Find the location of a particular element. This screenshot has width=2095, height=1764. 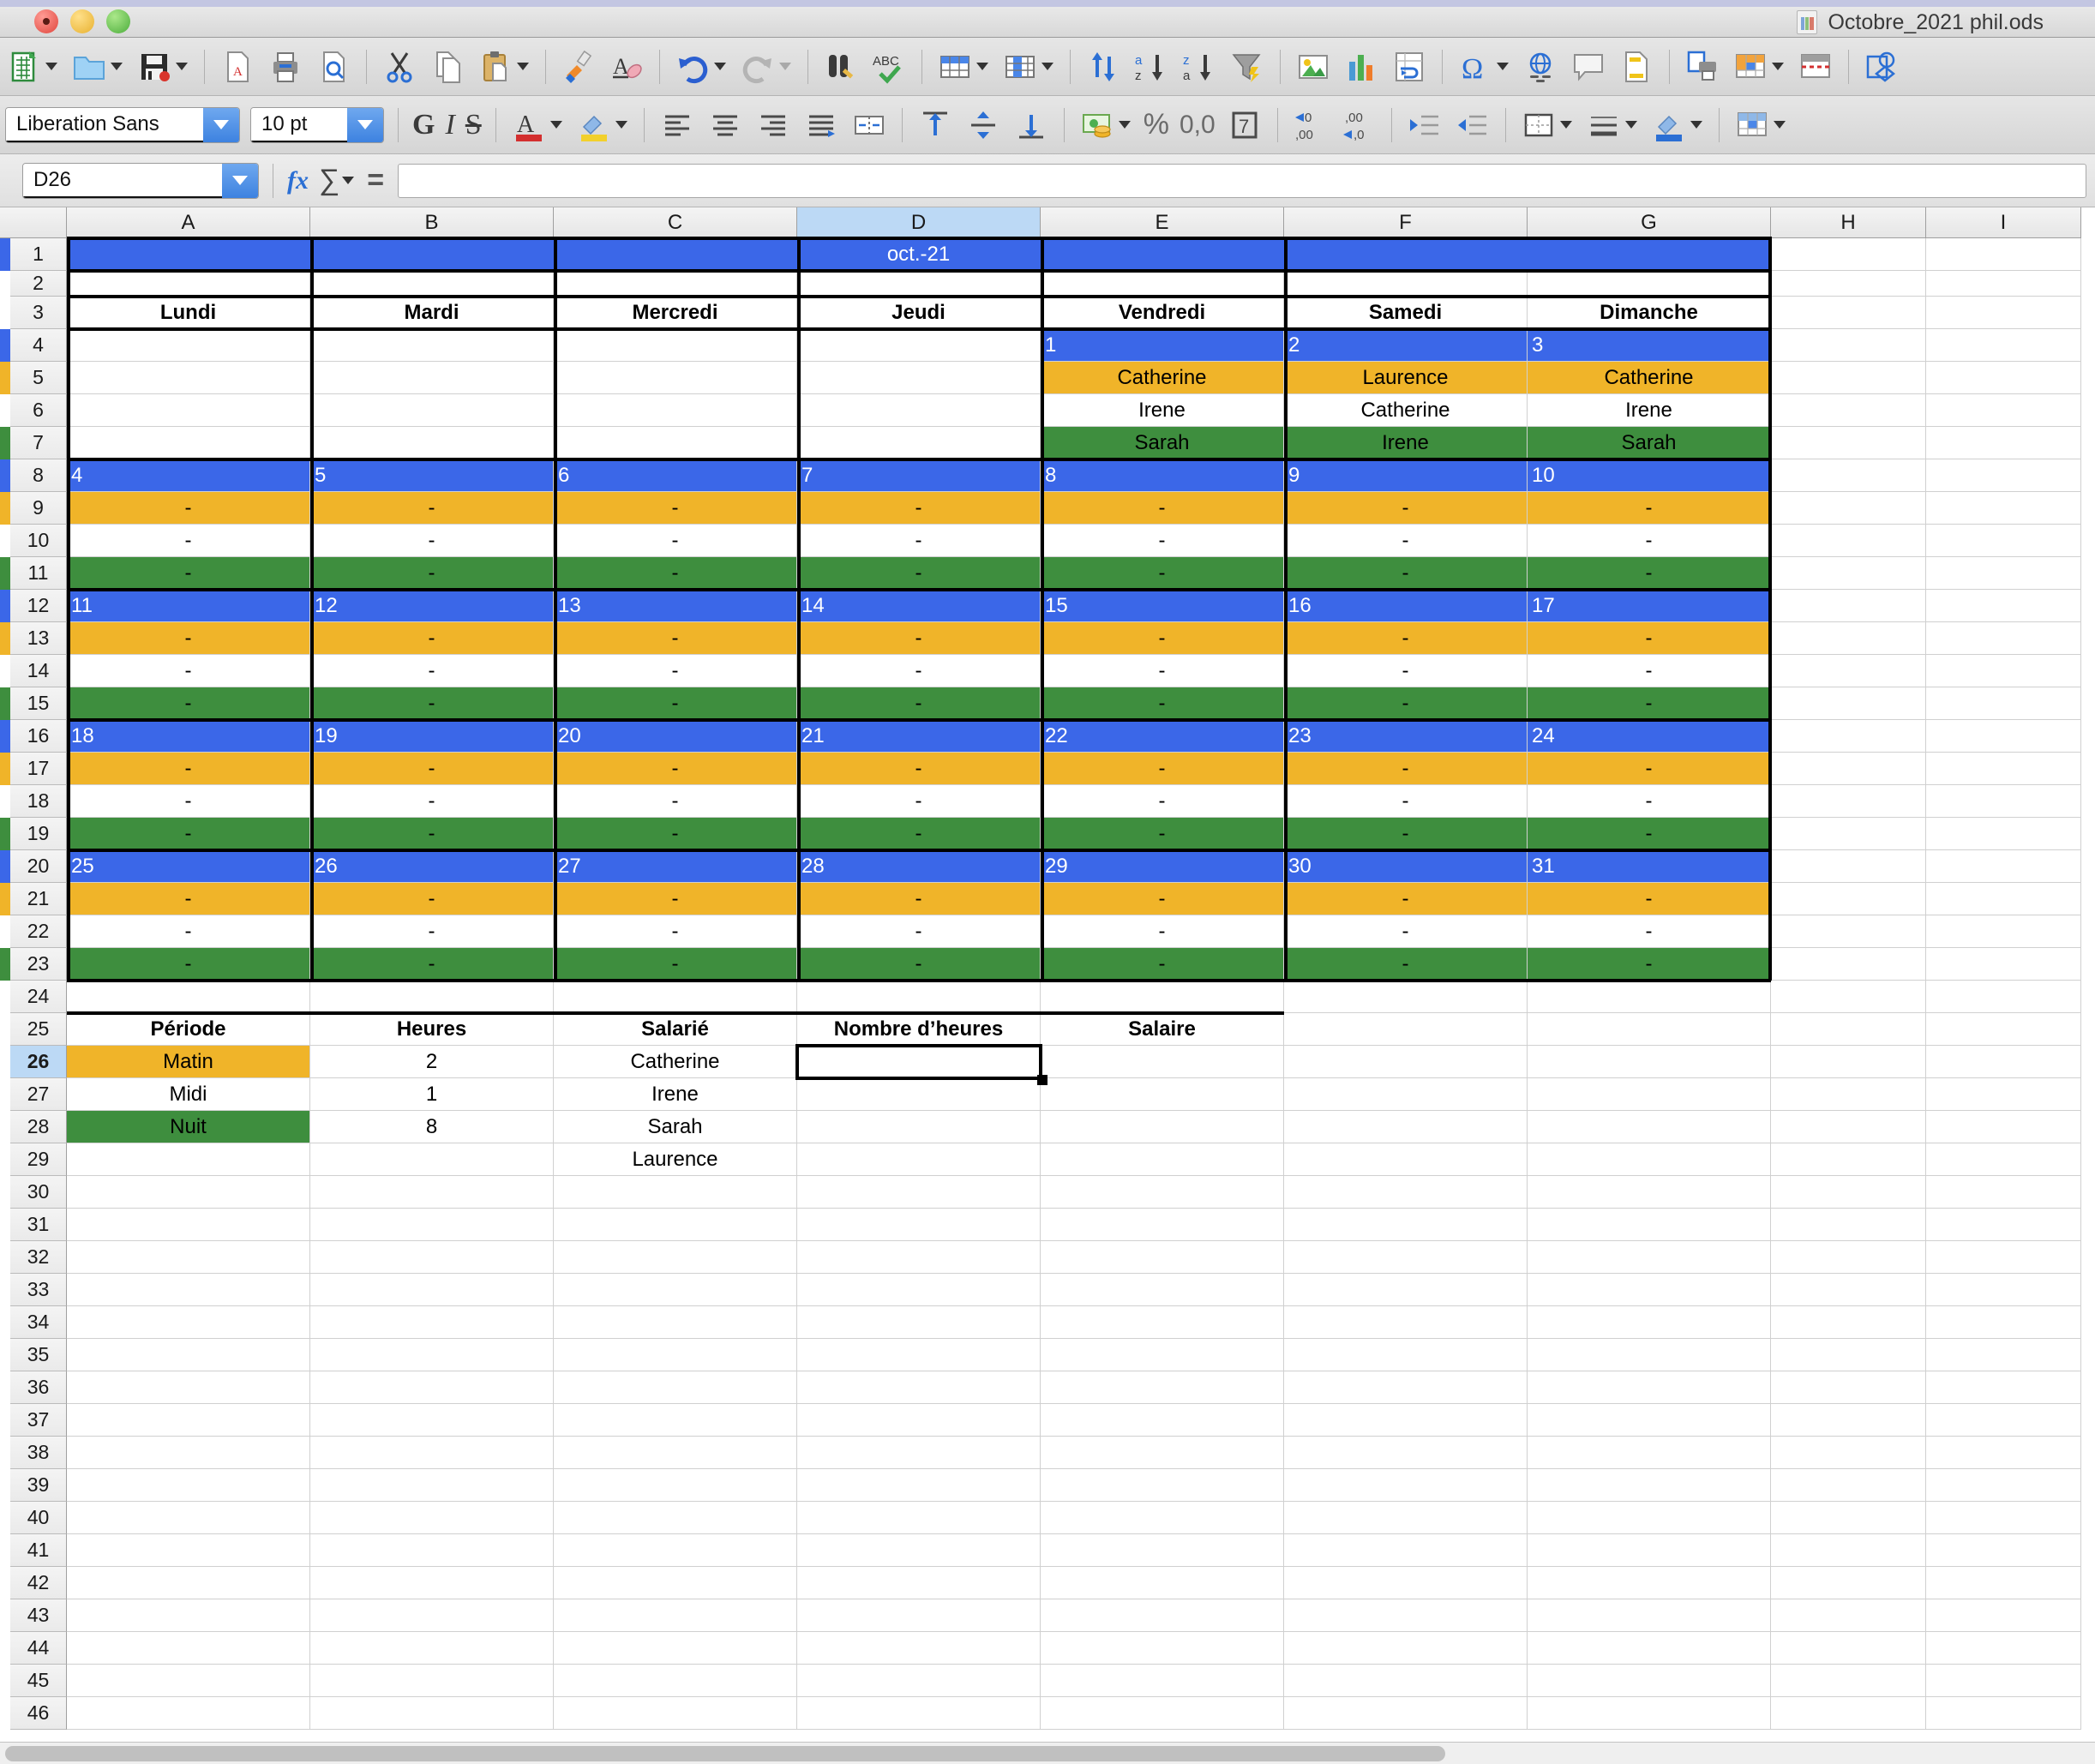

print-button is located at coordinates (285, 67).